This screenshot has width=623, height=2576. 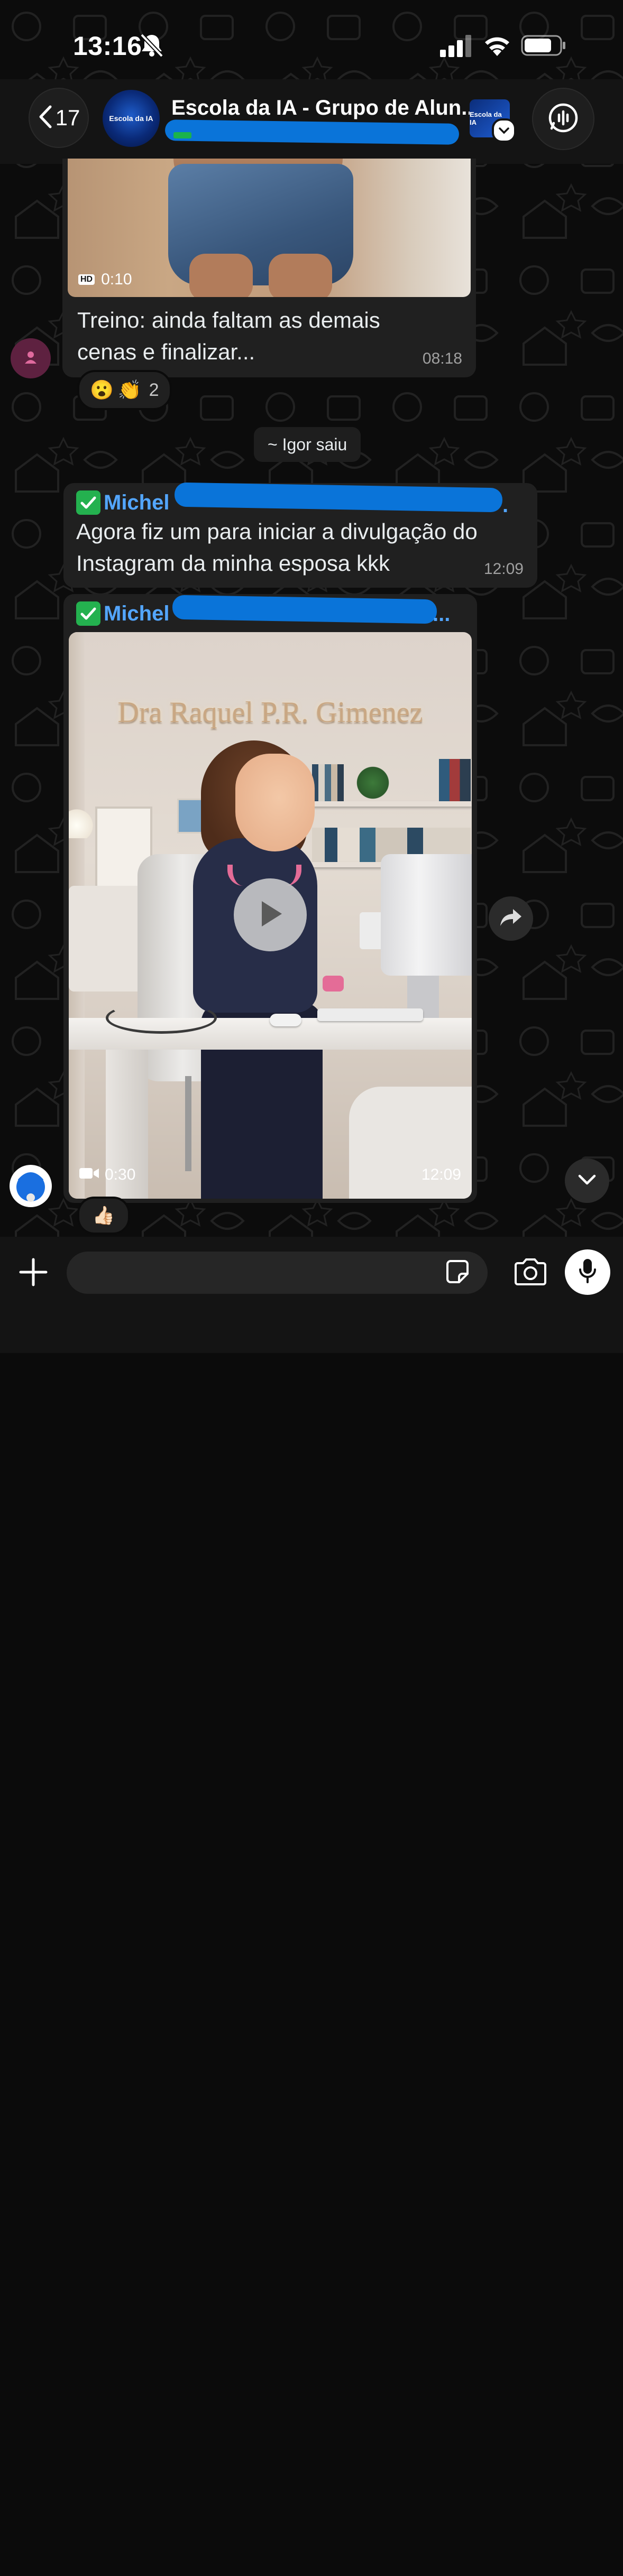 I want to click on avatar-image, so click(x=31, y=1186).